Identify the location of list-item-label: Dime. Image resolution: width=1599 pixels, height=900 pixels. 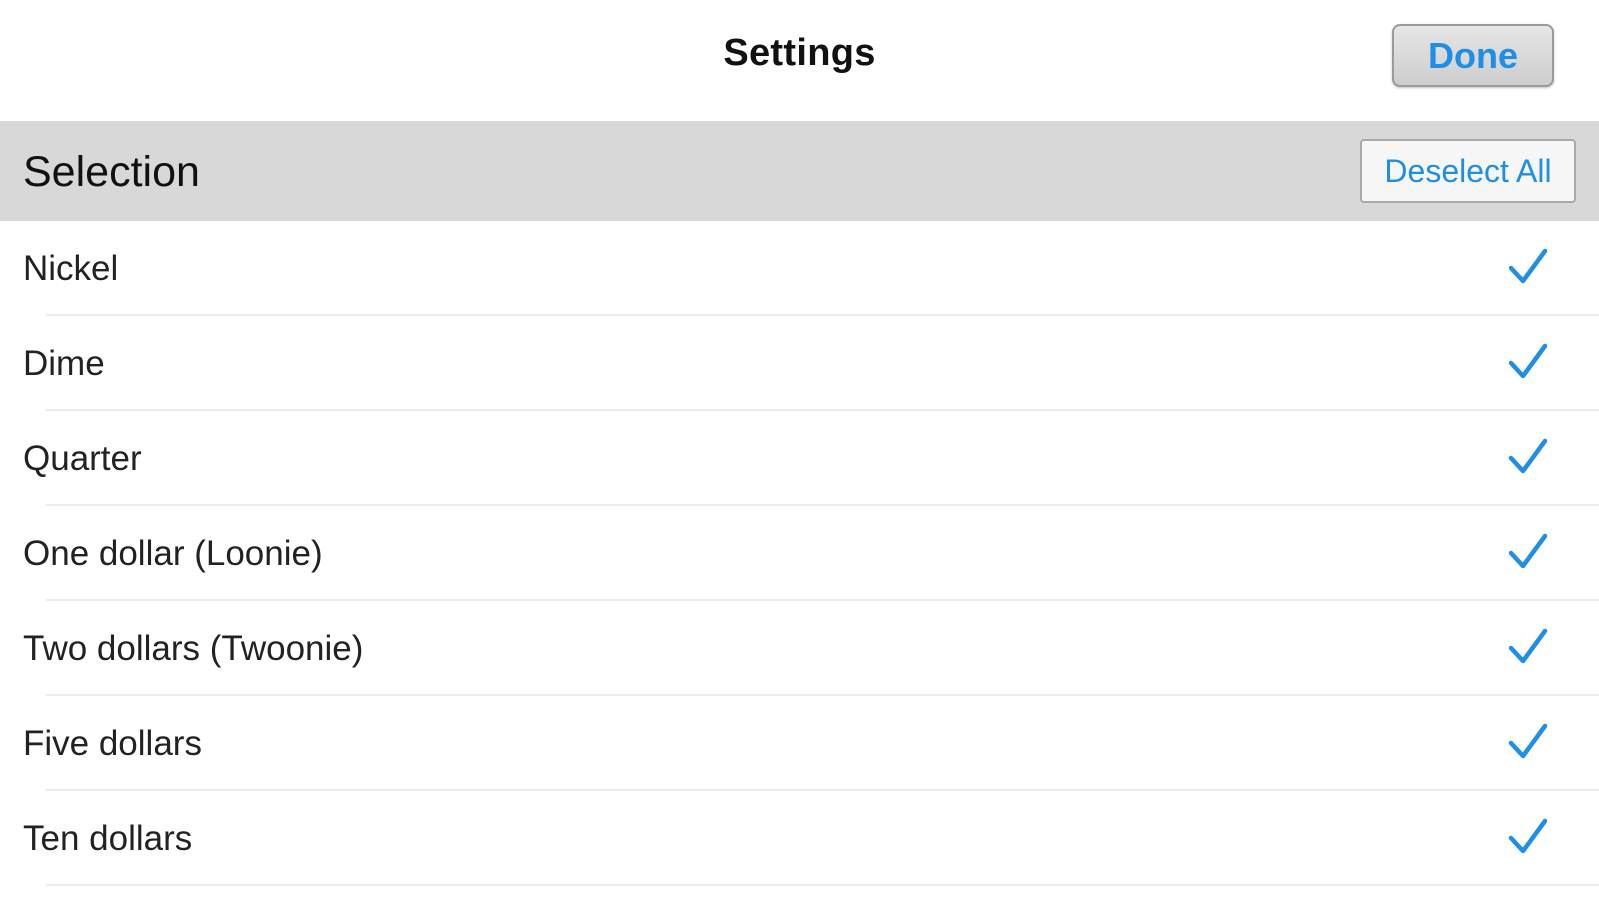
(64, 363).